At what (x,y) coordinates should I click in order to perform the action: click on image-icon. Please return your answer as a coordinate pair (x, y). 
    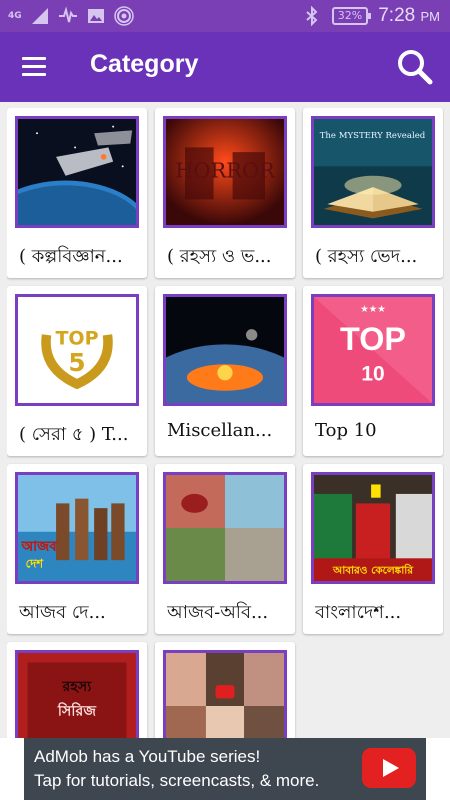
    Looking at the image, I should click on (95, 16).